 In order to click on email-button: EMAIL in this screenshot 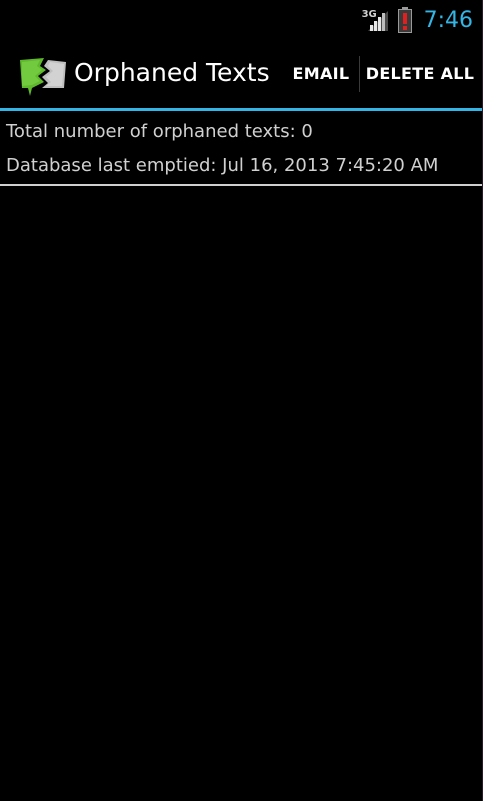, I will do `click(321, 73)`.